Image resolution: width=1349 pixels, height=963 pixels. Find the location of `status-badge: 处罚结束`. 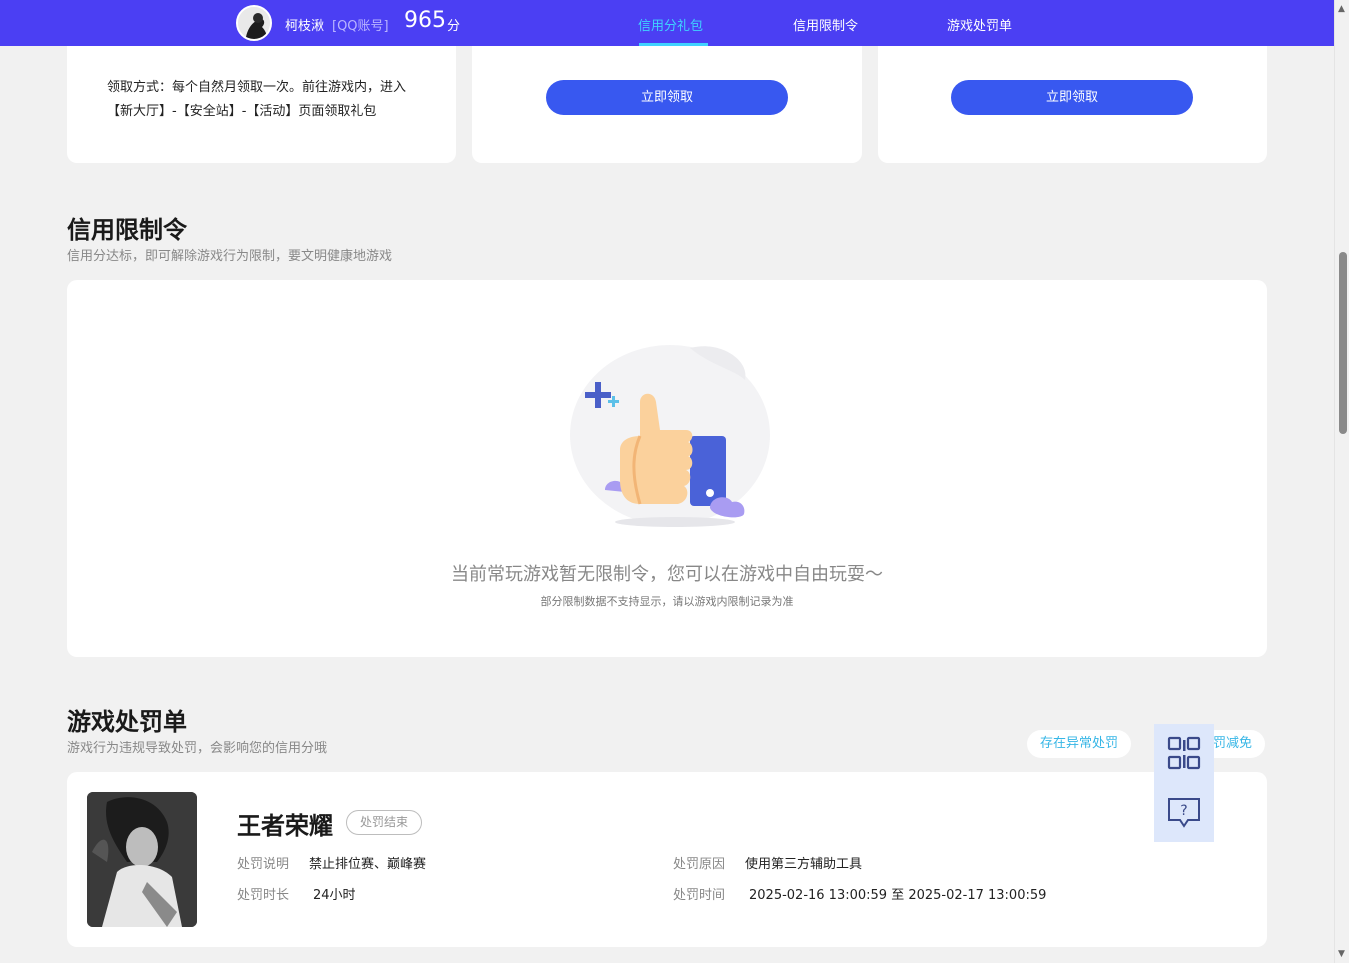

status-badge: 处罚结束 is located at coordinates (384, 822).